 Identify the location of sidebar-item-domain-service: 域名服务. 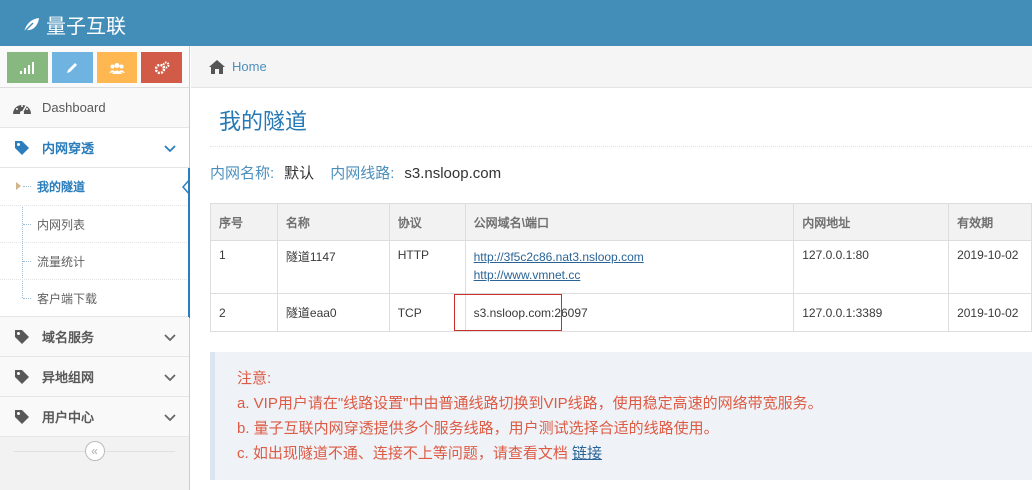
(94, 337).